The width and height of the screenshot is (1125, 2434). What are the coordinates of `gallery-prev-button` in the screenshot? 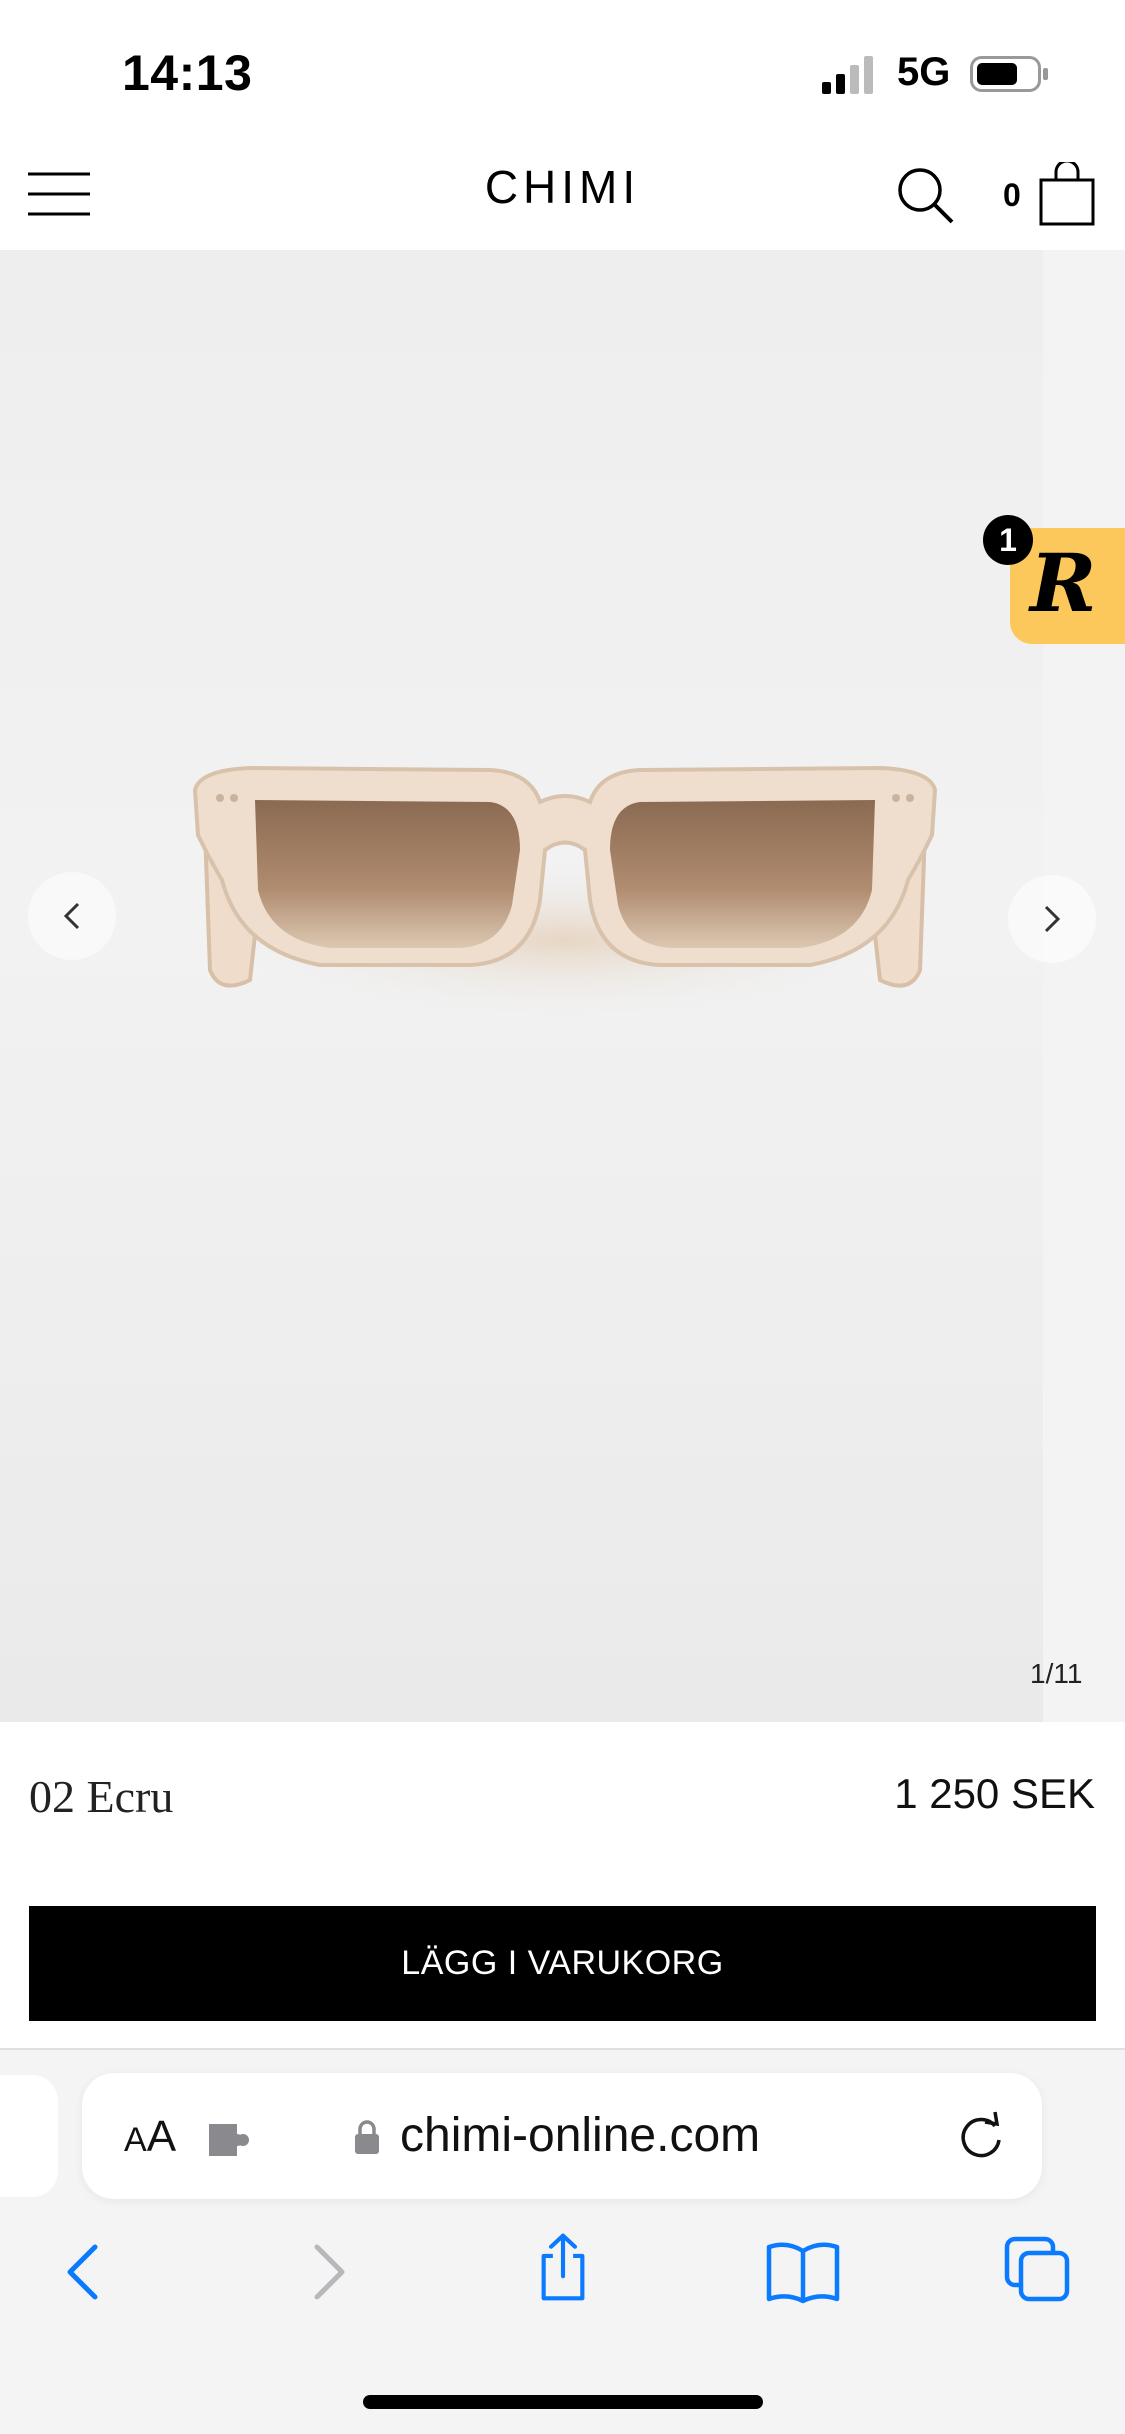 It's located at (72, 916).